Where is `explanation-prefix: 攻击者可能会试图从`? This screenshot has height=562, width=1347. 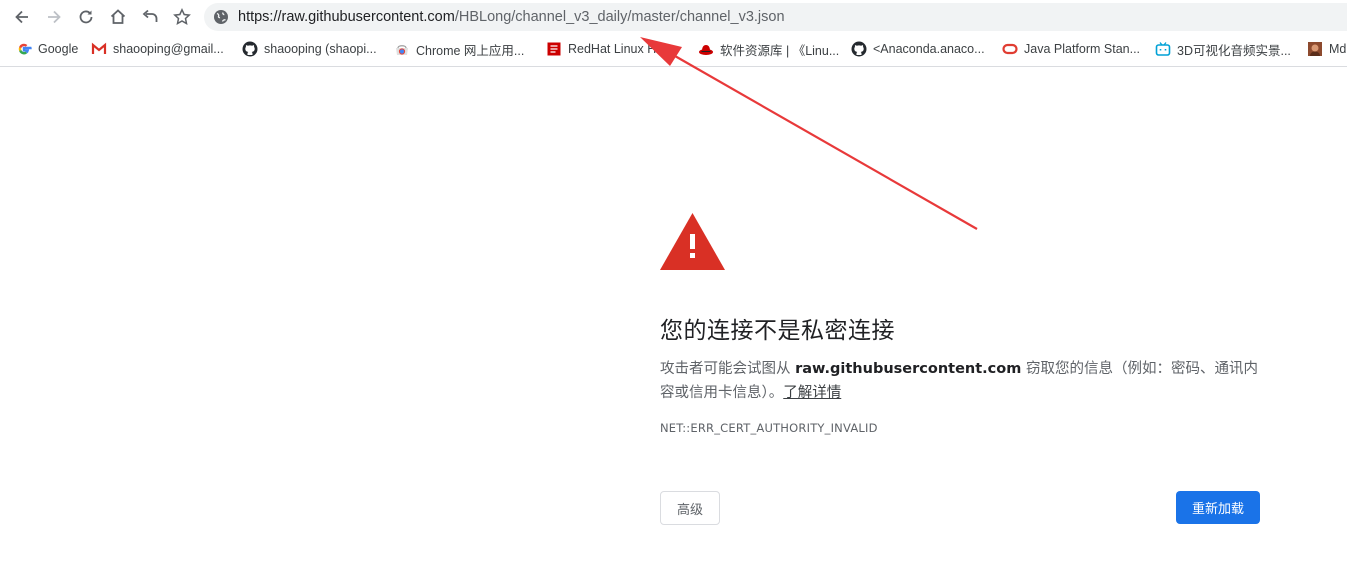 explanation-prefix: 攻击者可能会试图从 is located at coordinates (728, 369).